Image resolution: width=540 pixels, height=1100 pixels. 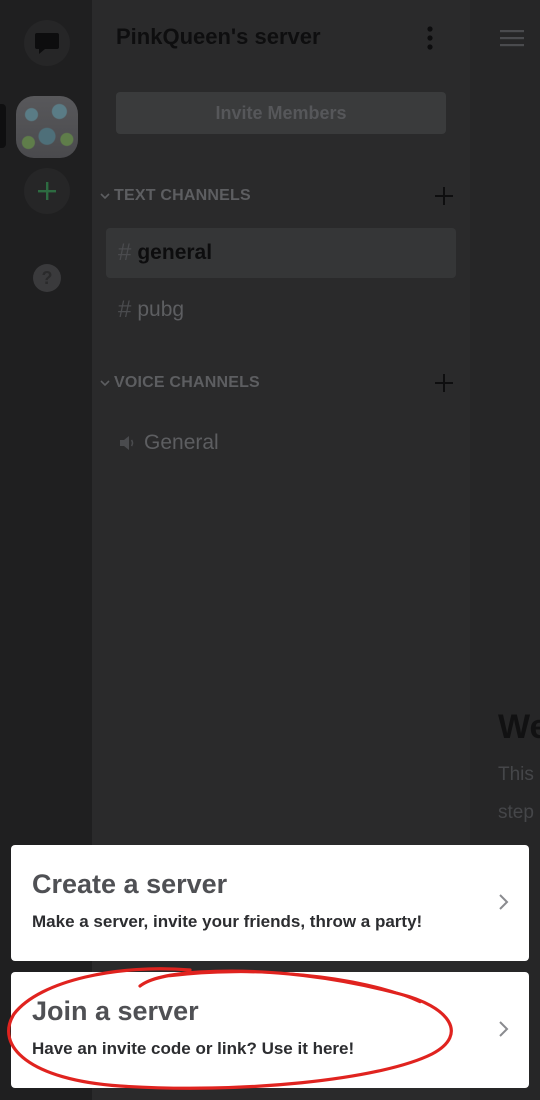 What do you see at coordinates (444, 383) in the screenshot?
I see `add-voice-channel-icon` at bounding box center [444, 383].